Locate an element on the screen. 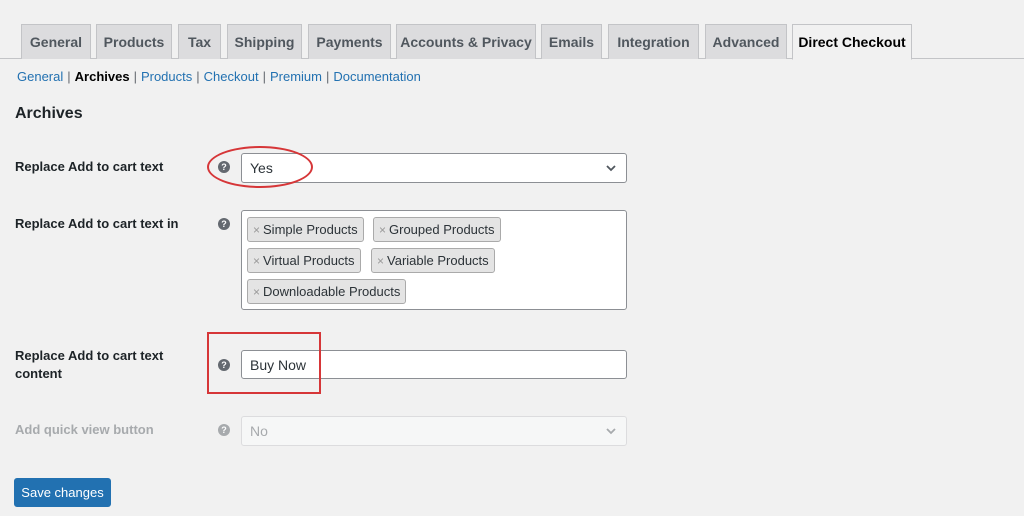 The image size is (1024, 516). chip-label: Simple Products is located at coordinates (310, 229).